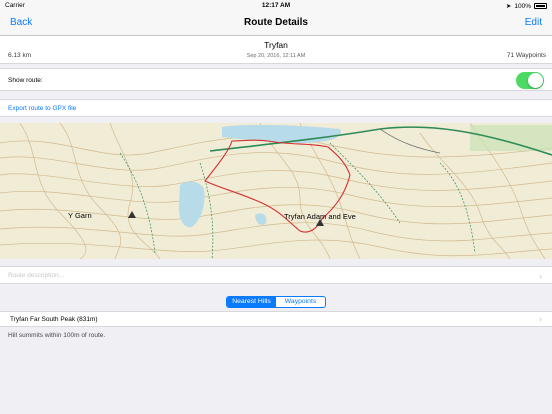 This screenshot has width=552, height=414. What do you see at coordinates (276, 56) in the screenshot?
I see `route-date: Sep 20, 2016, 12:11 AM` at bounding box center [276, 56].